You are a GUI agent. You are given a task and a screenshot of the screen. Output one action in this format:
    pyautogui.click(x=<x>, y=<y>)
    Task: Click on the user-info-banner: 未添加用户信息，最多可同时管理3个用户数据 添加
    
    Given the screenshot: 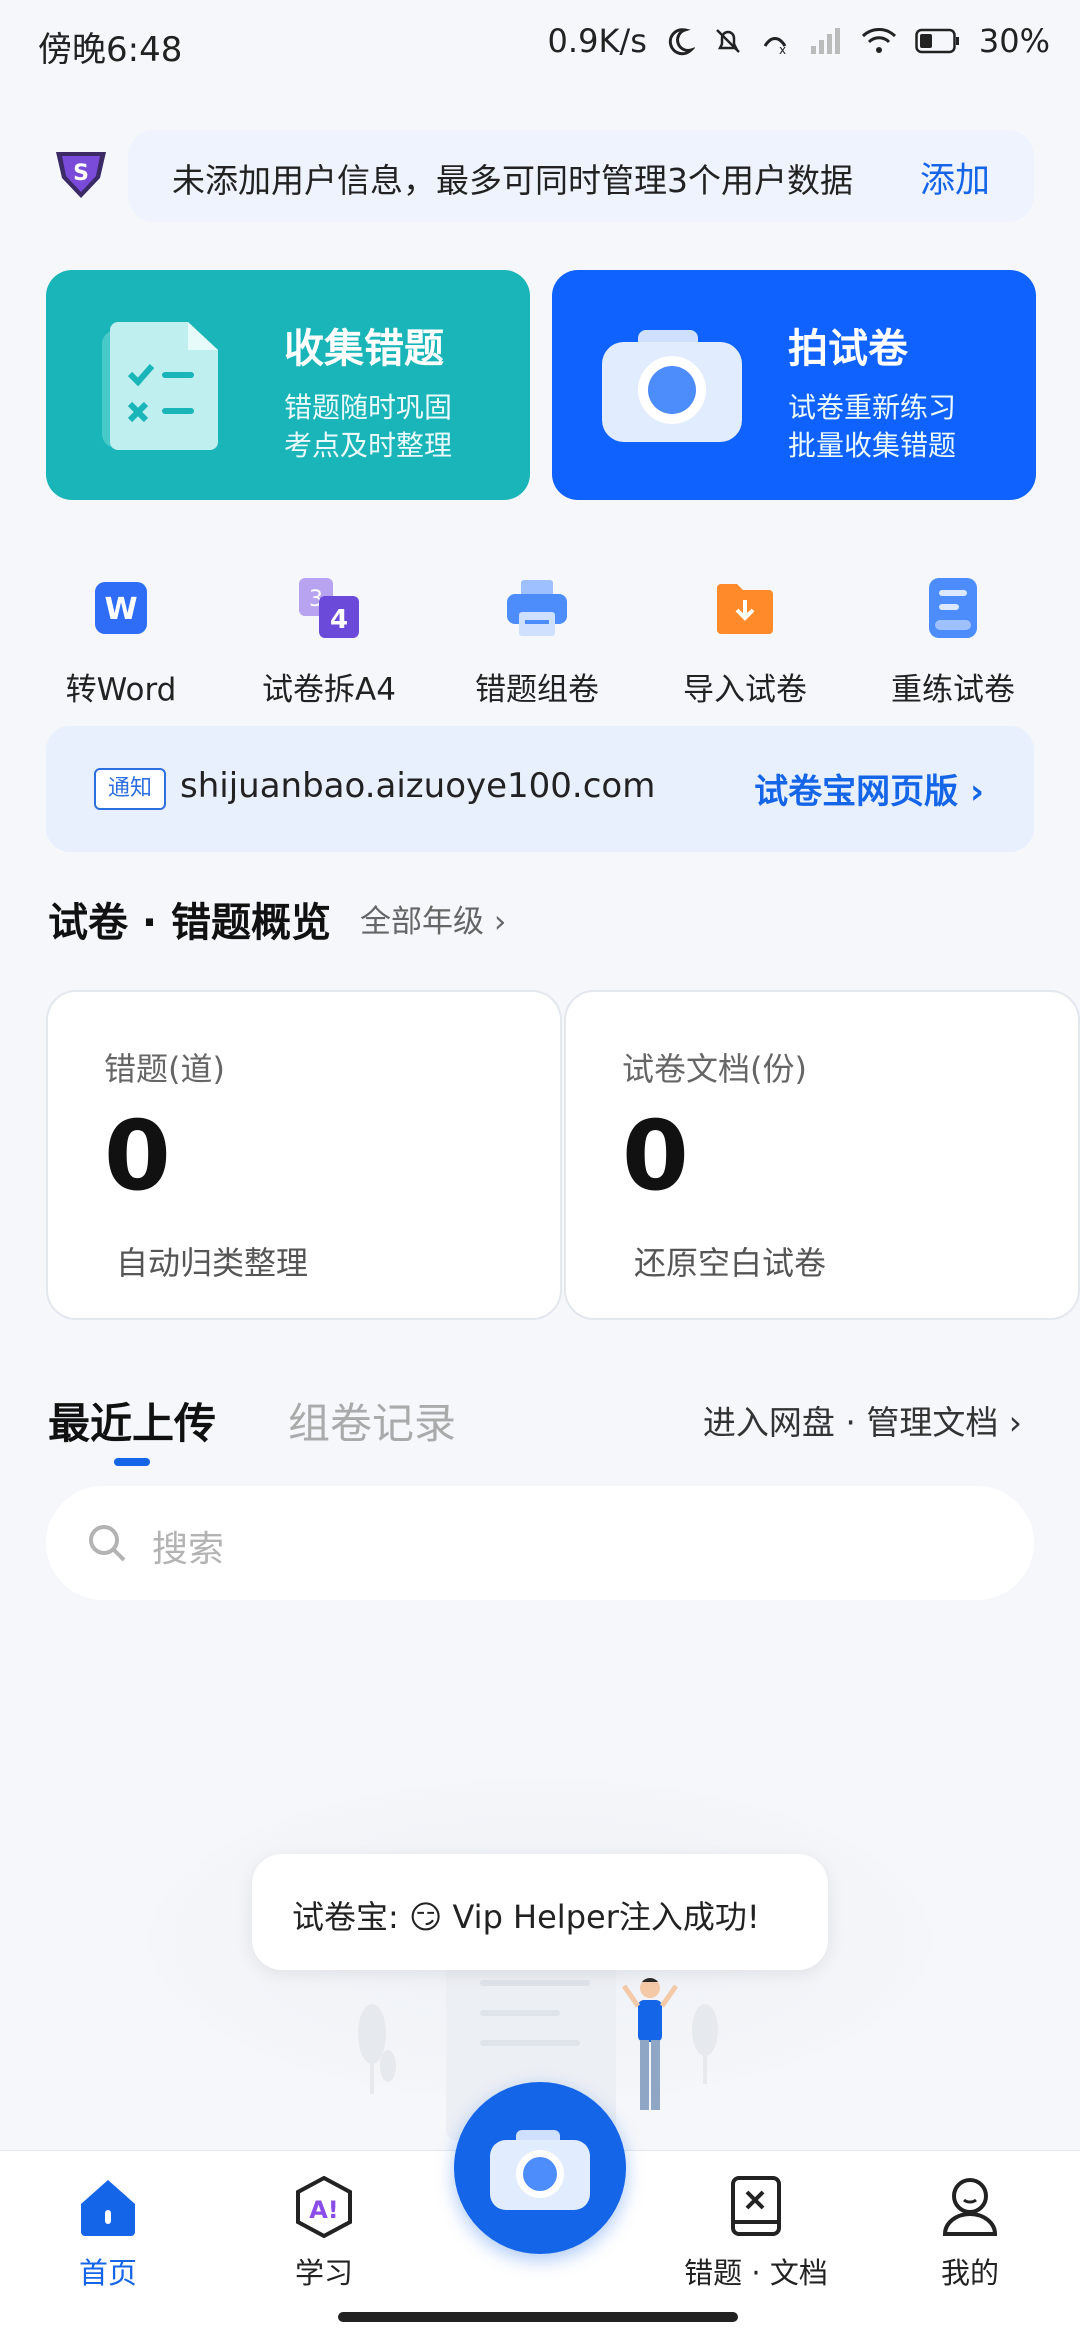 What is the action you would take?
    pyautogui.click(x=581, y=176)
    